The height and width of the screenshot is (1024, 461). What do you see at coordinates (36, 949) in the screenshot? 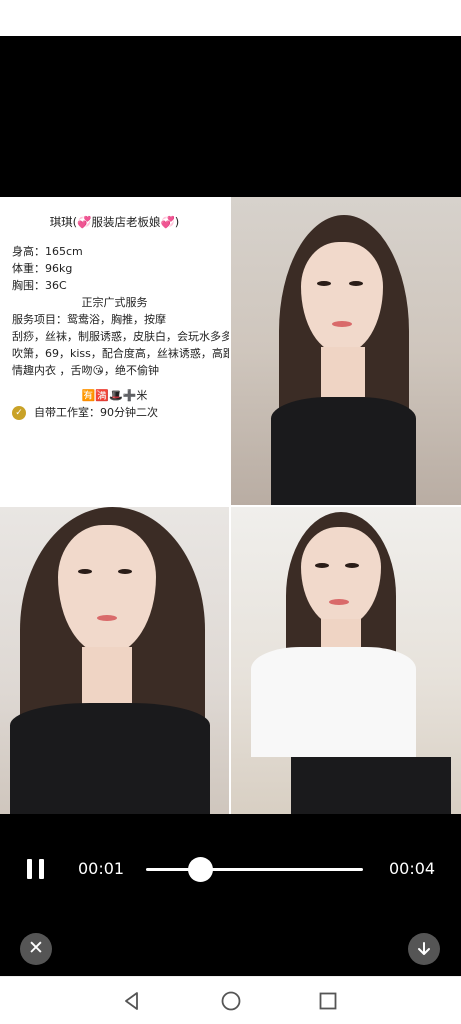
I see `close-icon: ✕` at bounding box center [36, 949].